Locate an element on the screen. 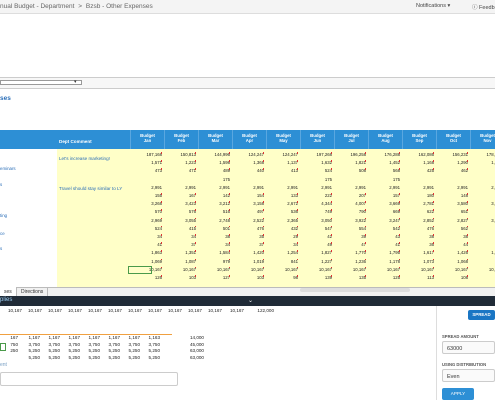  budget-cell: 44 is located at coordinates (452, 244).